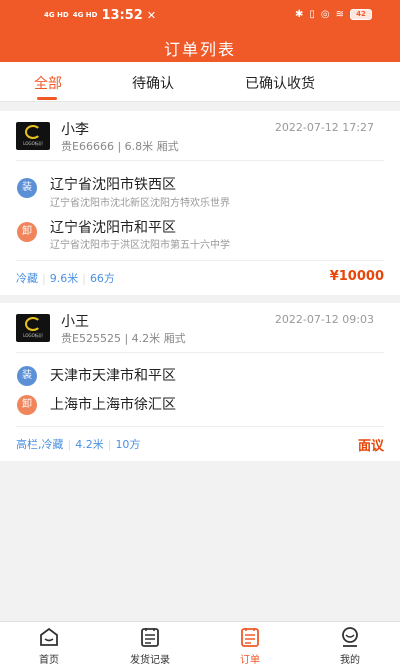  What do you see at coordinates (324, 127) in the screenshot?
I see `order-date: 2022-07-12 17:27` at bounding box center [324, 127].